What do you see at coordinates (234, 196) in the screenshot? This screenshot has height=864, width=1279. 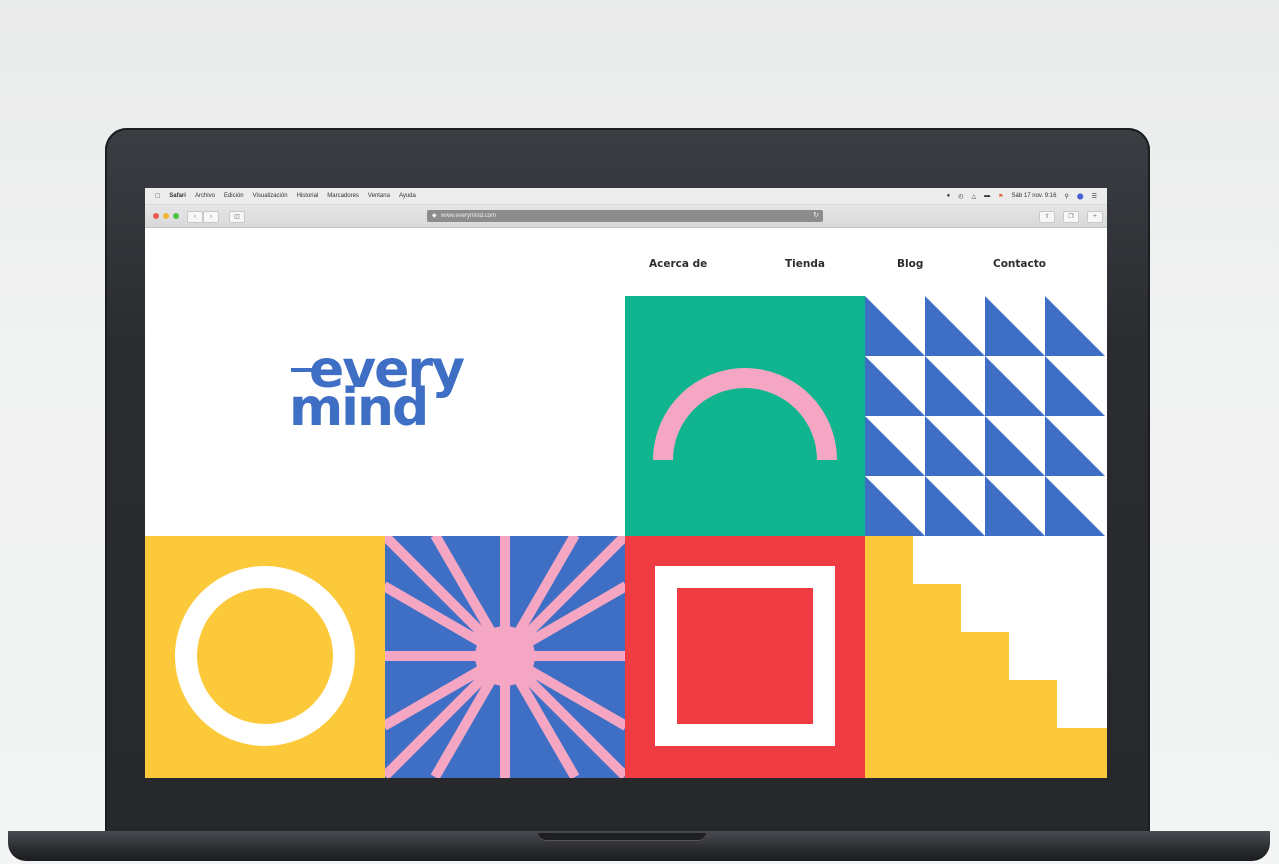 I see `menu-edicion: Edición` at bounding box center [234, 196].